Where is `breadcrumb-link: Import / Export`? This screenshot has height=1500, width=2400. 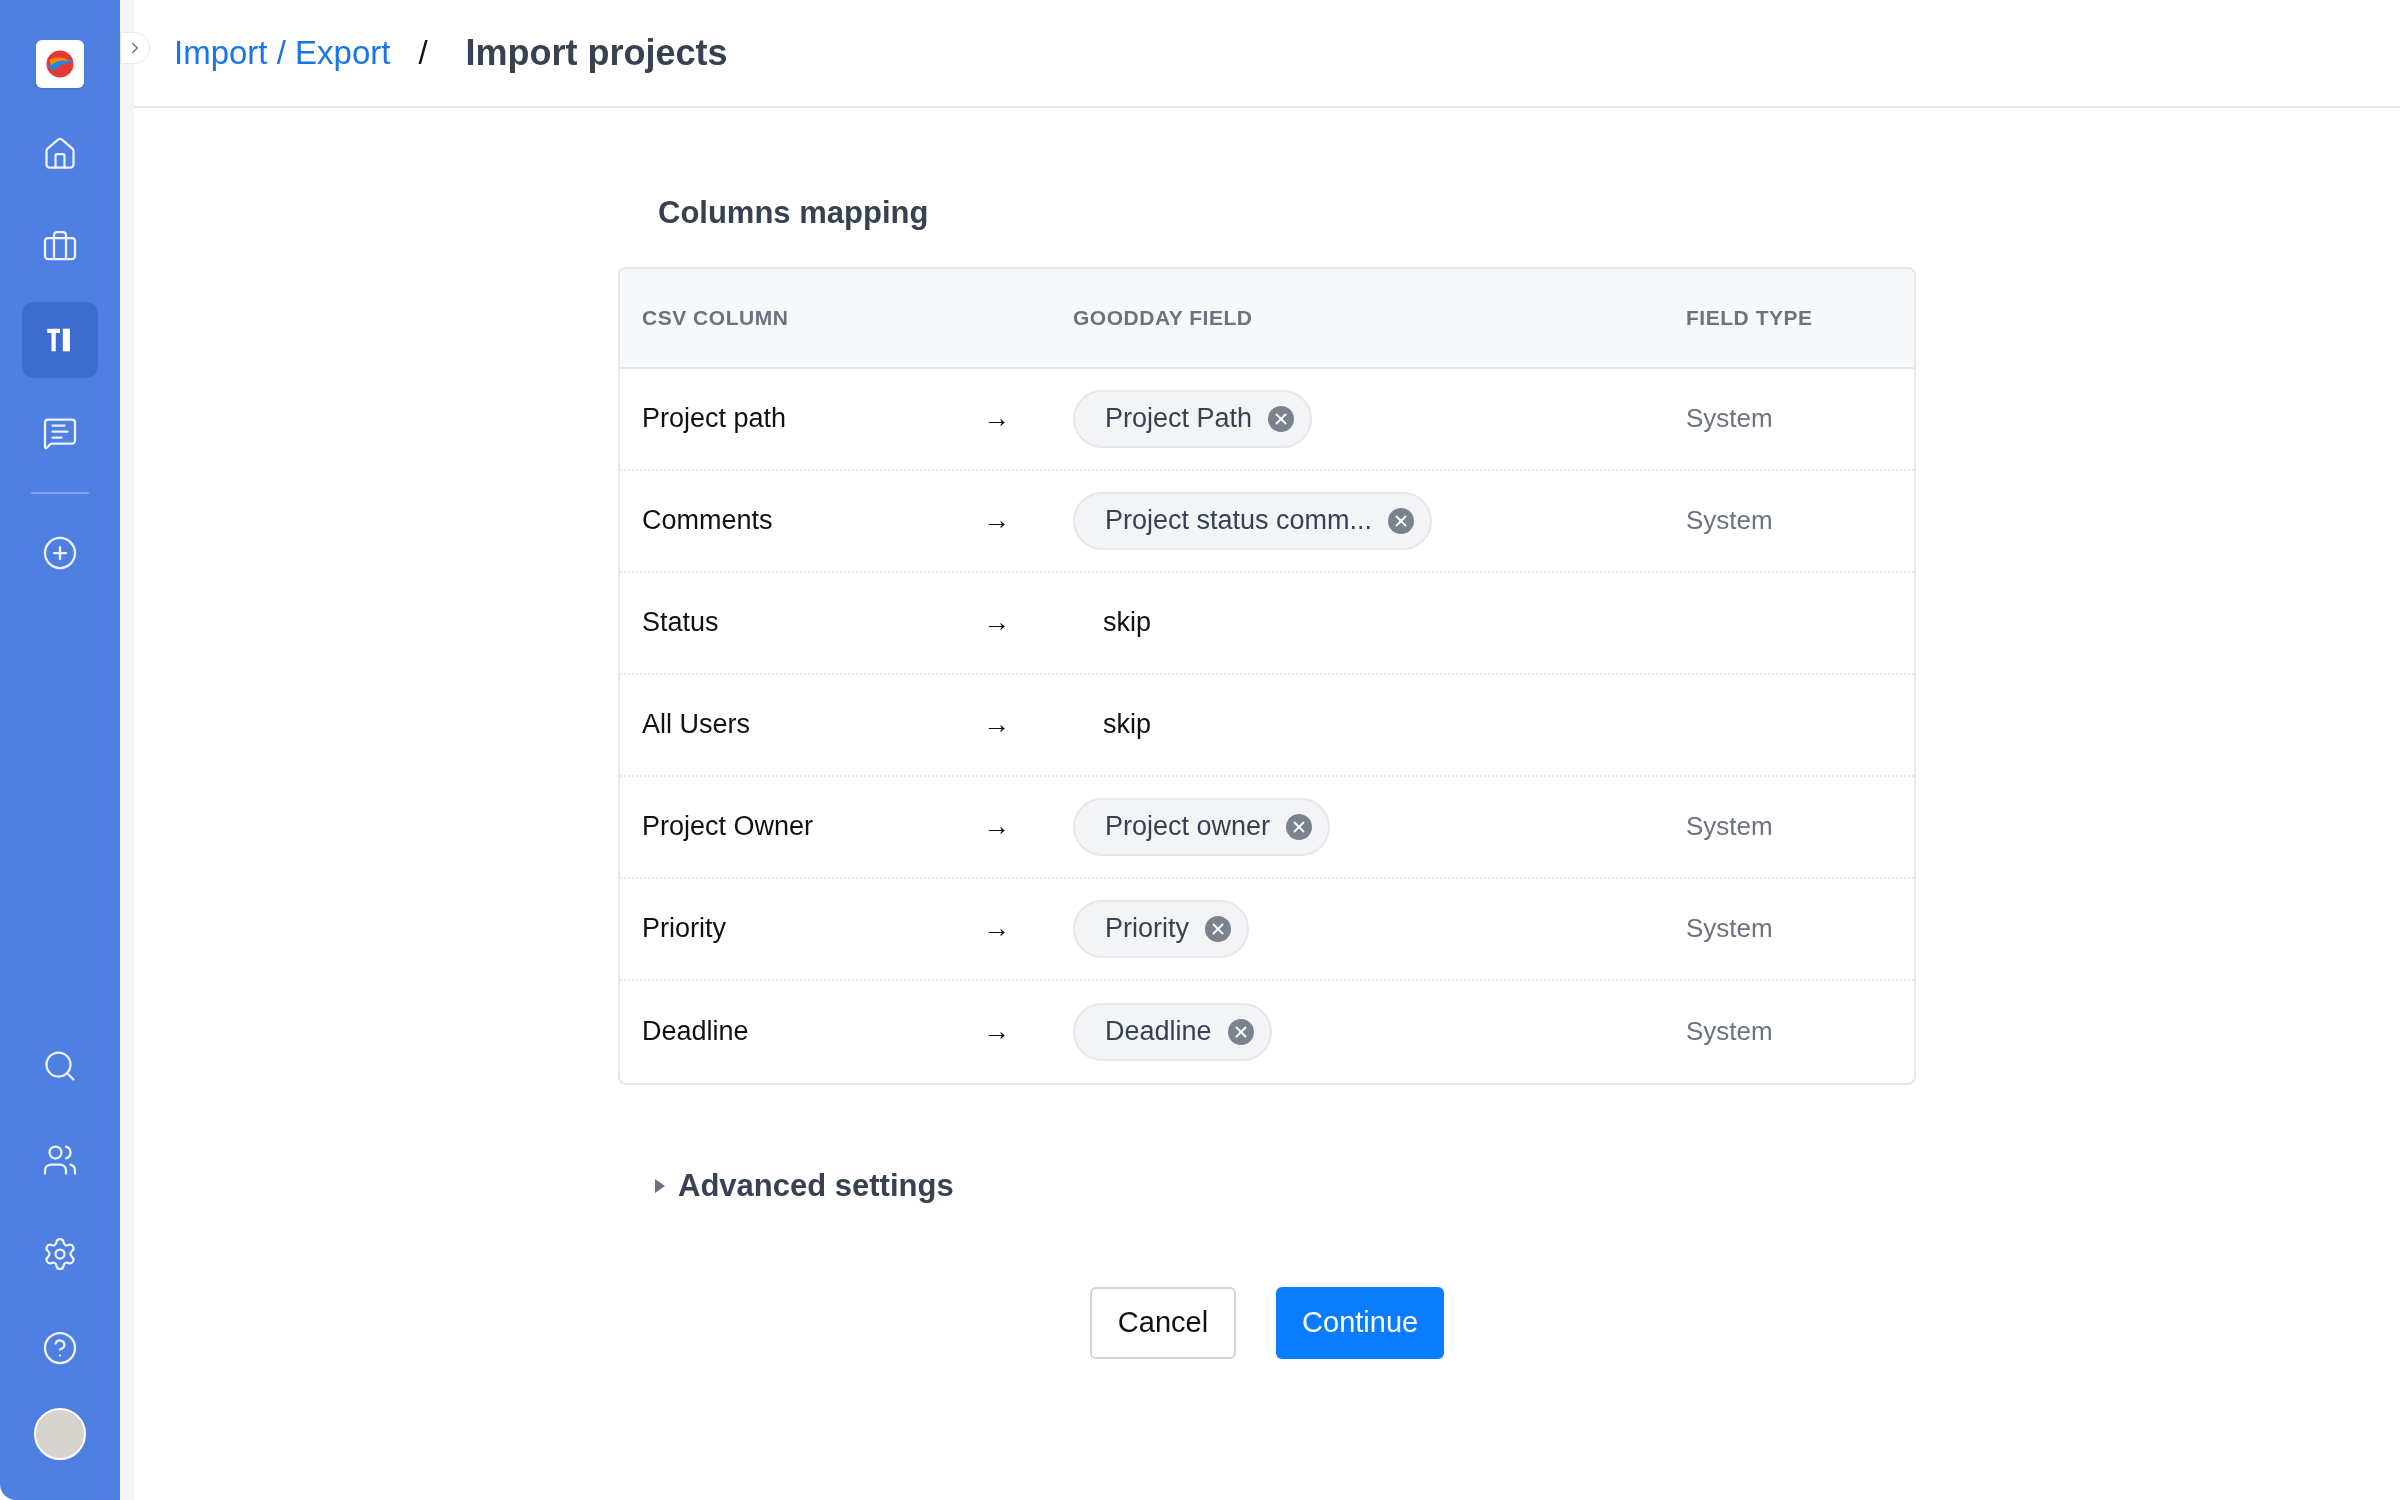
breadcrumb-link: Import / Export is located at coordinates (282, 53).